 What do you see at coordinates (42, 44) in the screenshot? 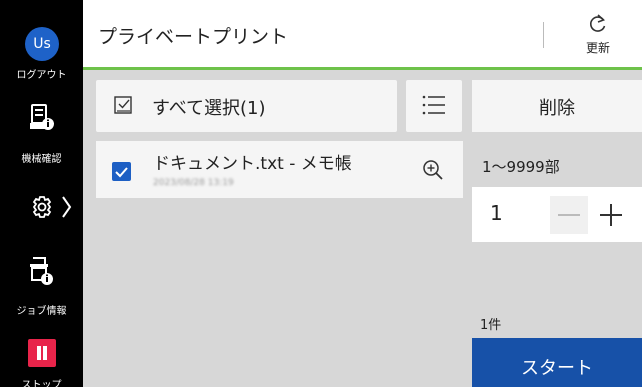
I see `user-avatar: Us` at bounding box center [42, 44].